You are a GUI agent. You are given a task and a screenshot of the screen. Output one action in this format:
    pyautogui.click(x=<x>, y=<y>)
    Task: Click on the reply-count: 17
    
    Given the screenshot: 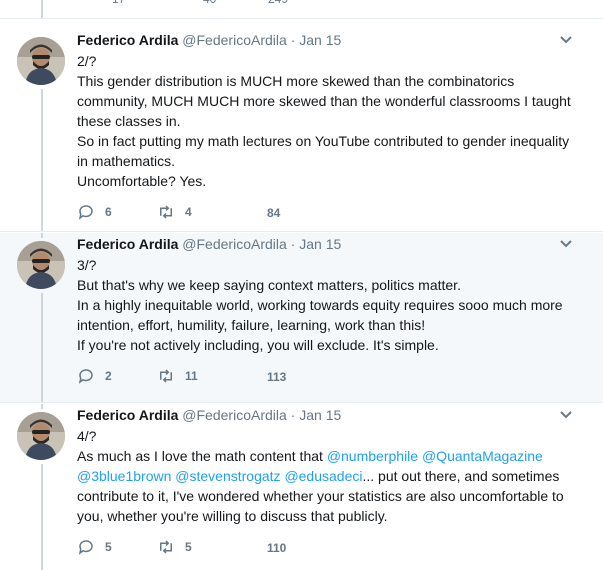 What is the action you would take?
    pyautogui.click(x=118, y=3)
    